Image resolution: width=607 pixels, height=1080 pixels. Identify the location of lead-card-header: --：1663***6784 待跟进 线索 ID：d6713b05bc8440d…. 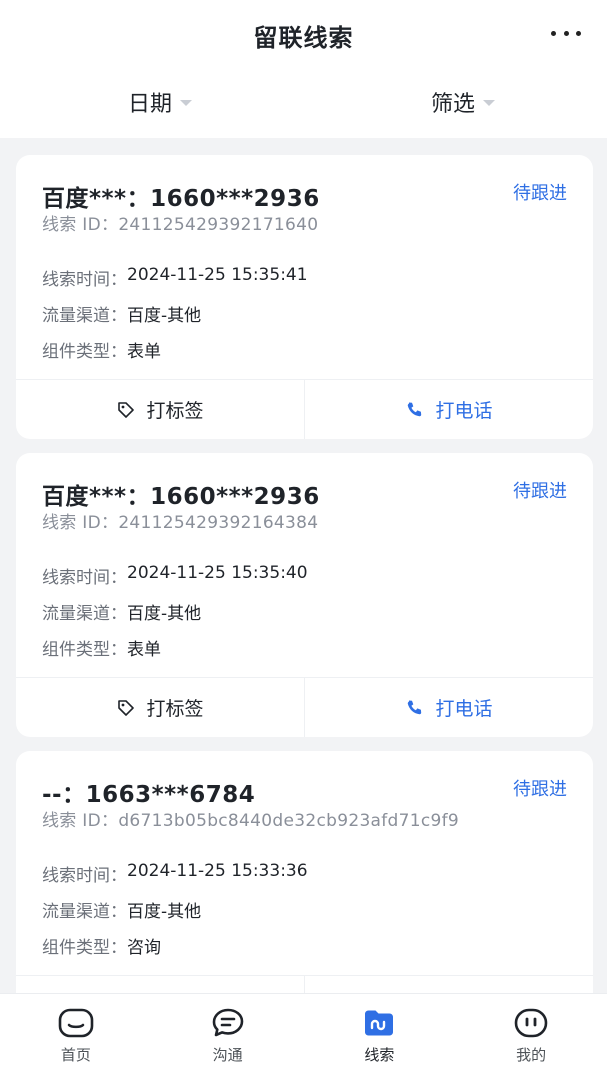
(304, 791).